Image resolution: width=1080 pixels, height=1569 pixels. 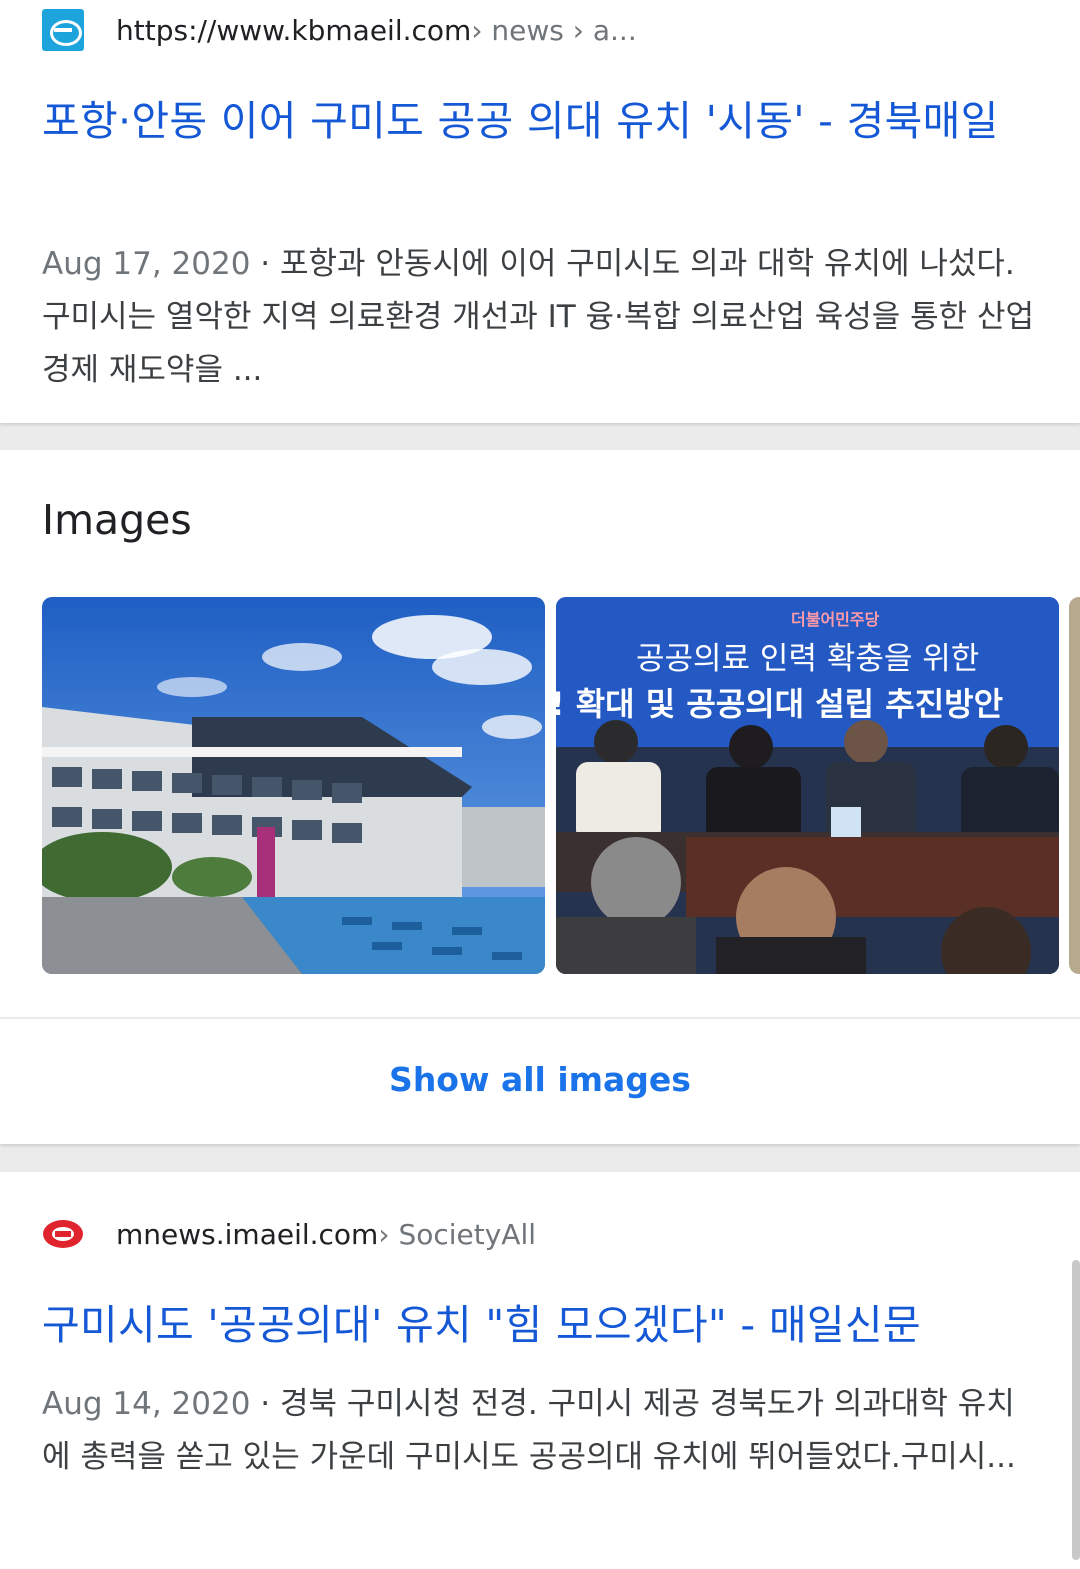 I want to click on imaeil-logo-icon, so click(x=63, y=1234).